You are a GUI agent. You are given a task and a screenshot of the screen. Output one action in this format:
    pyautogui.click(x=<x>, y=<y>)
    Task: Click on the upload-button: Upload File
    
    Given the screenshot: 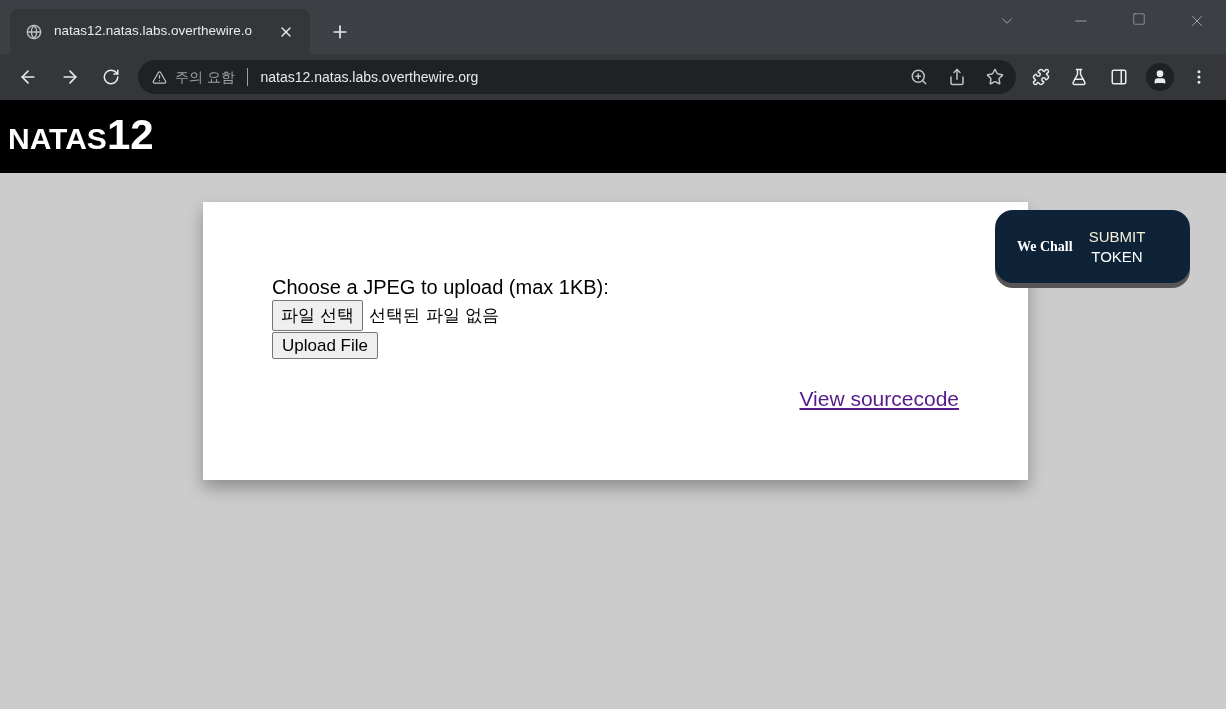 What is the action you would take?
    pyautogui.click(x=325, y=345)
    